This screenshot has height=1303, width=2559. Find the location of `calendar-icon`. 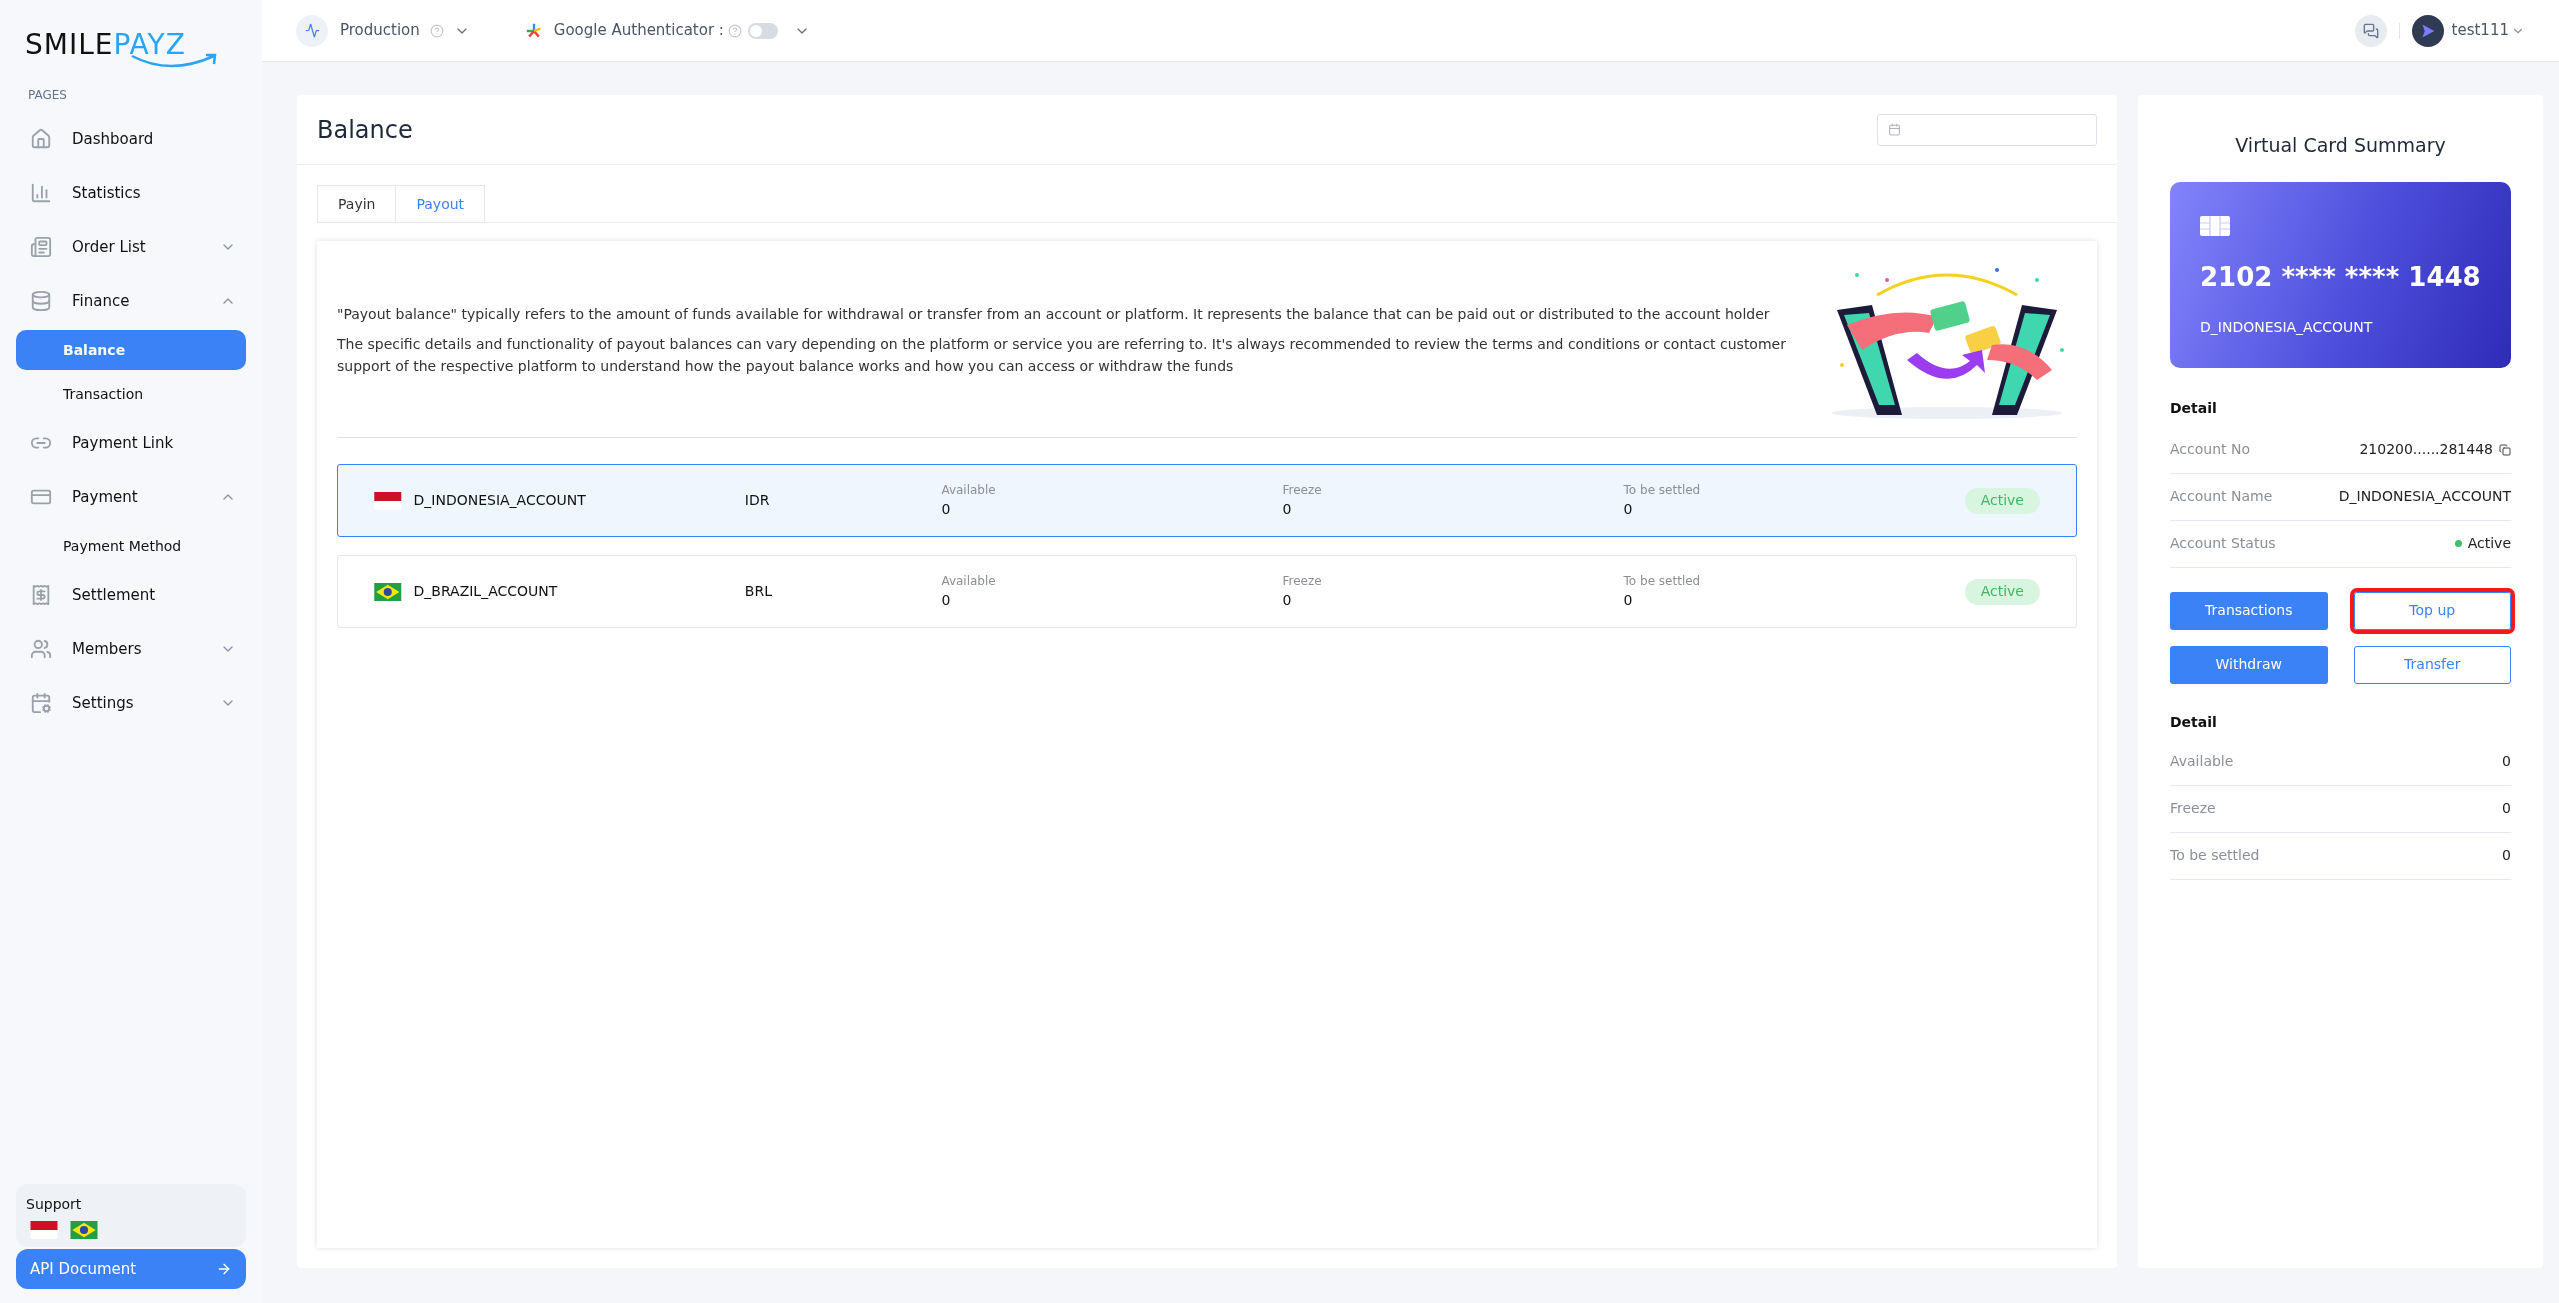

calendar-icon is located at coordinates (1894, 129).